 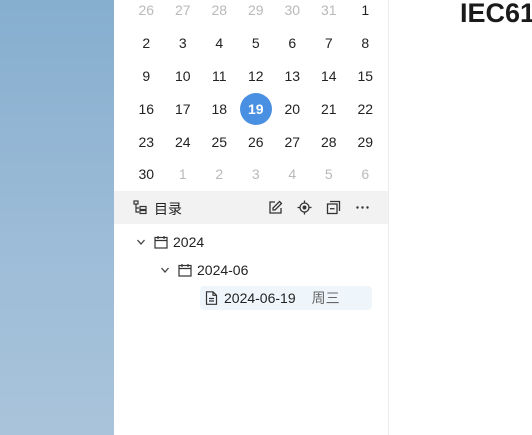 I want to click on calendar-day: 14, so click(x=329, y=76).